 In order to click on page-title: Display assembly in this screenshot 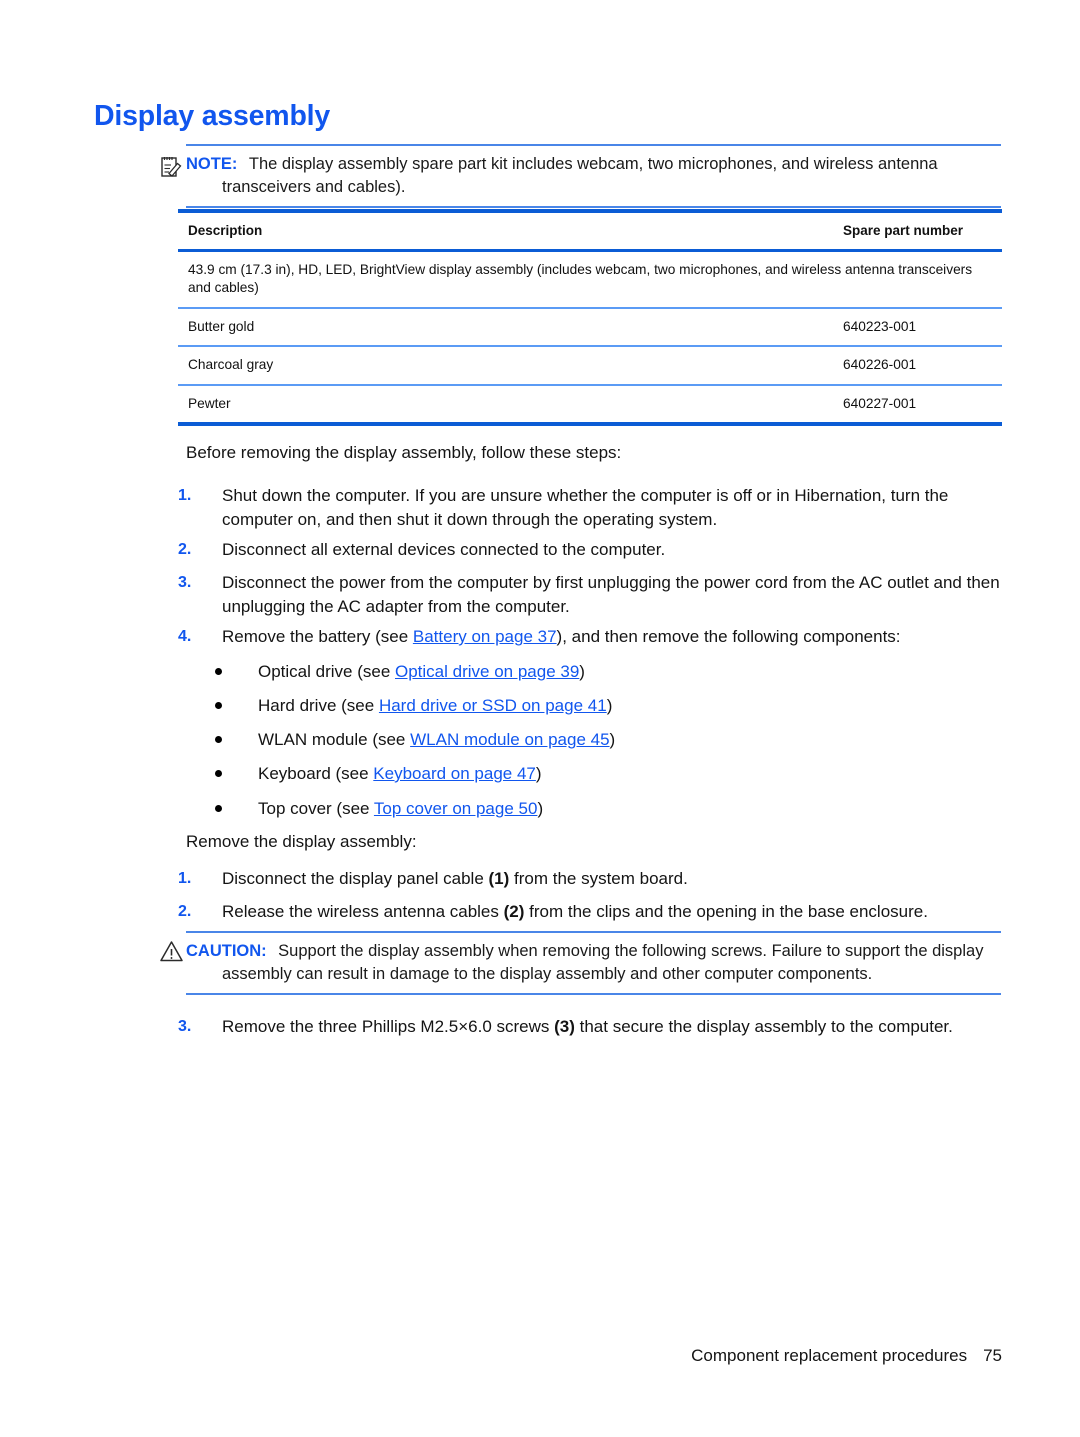, I will do `click(212, 116)`.